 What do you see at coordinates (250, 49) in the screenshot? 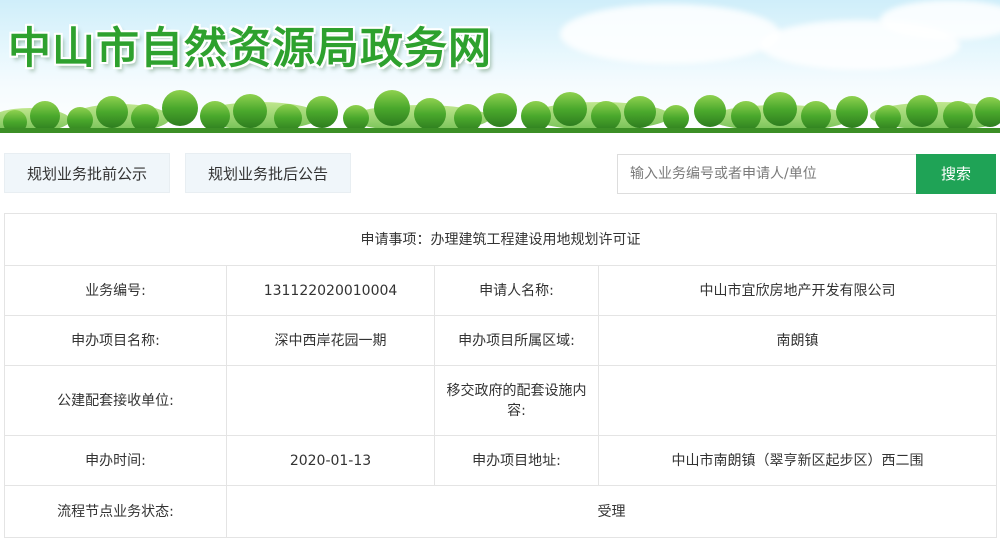
I see `site-title: 中山市自然资源局政务网` at bounding box center [250, 49].